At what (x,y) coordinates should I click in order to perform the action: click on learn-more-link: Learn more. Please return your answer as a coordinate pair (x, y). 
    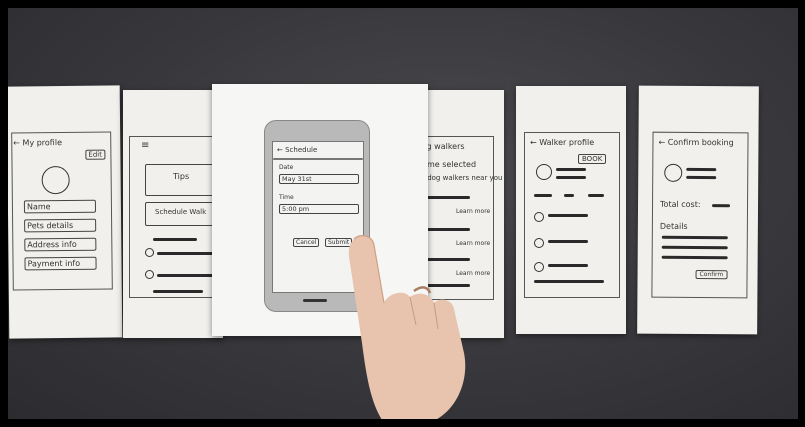
    Looking at the image, I should click on (473, 211).